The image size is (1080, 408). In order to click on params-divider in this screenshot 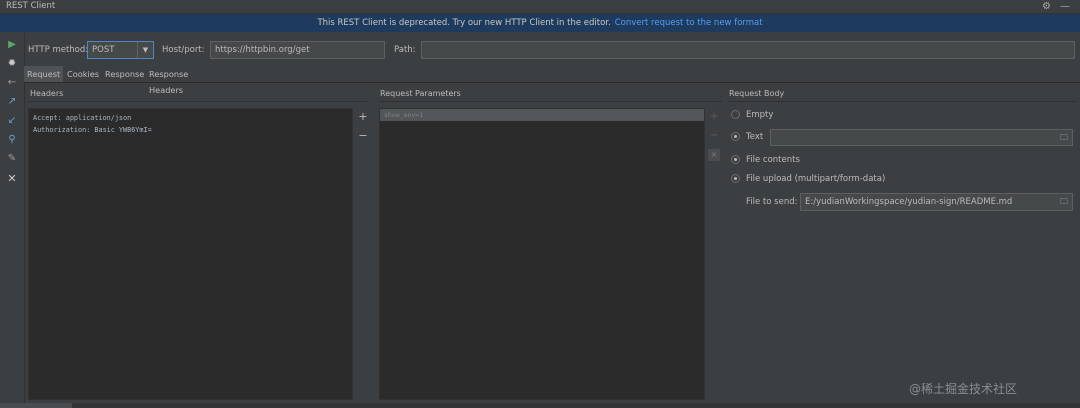, I will do `click(550, 101)`.